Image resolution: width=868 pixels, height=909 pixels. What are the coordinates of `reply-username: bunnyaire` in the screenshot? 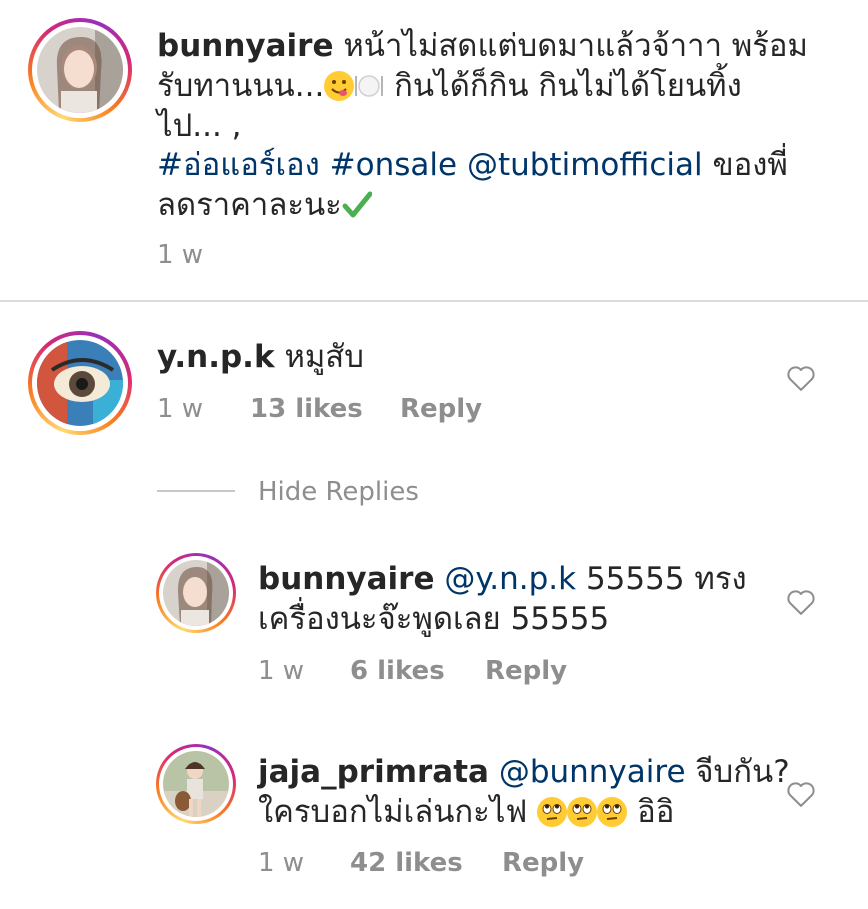 It's located at (346, 579).